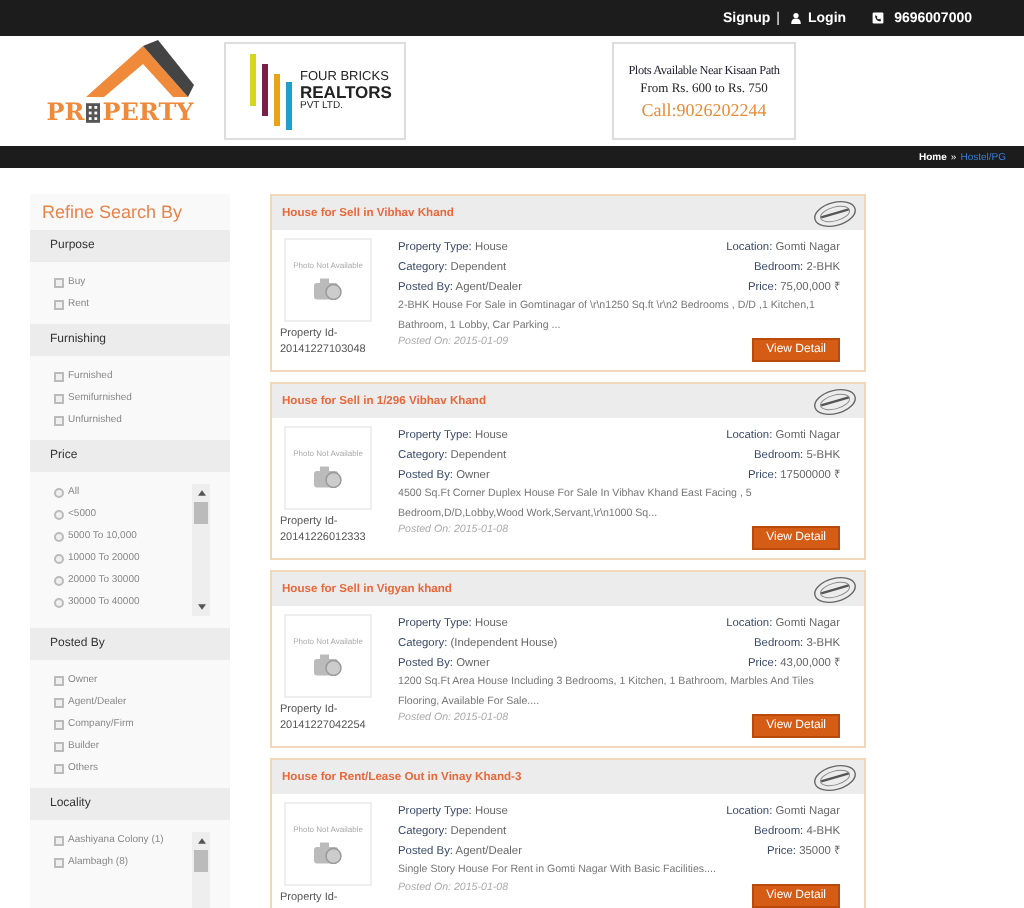 The width and height of the screenshot is (1024, 908). Describe the element at coordinates (878, 18) in the screenshot. I see `phone-icon` at that location.